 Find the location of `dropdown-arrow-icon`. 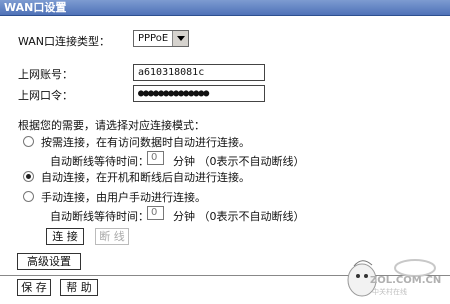

dropdown-arrow-icon is located at coordinates (180, 38).